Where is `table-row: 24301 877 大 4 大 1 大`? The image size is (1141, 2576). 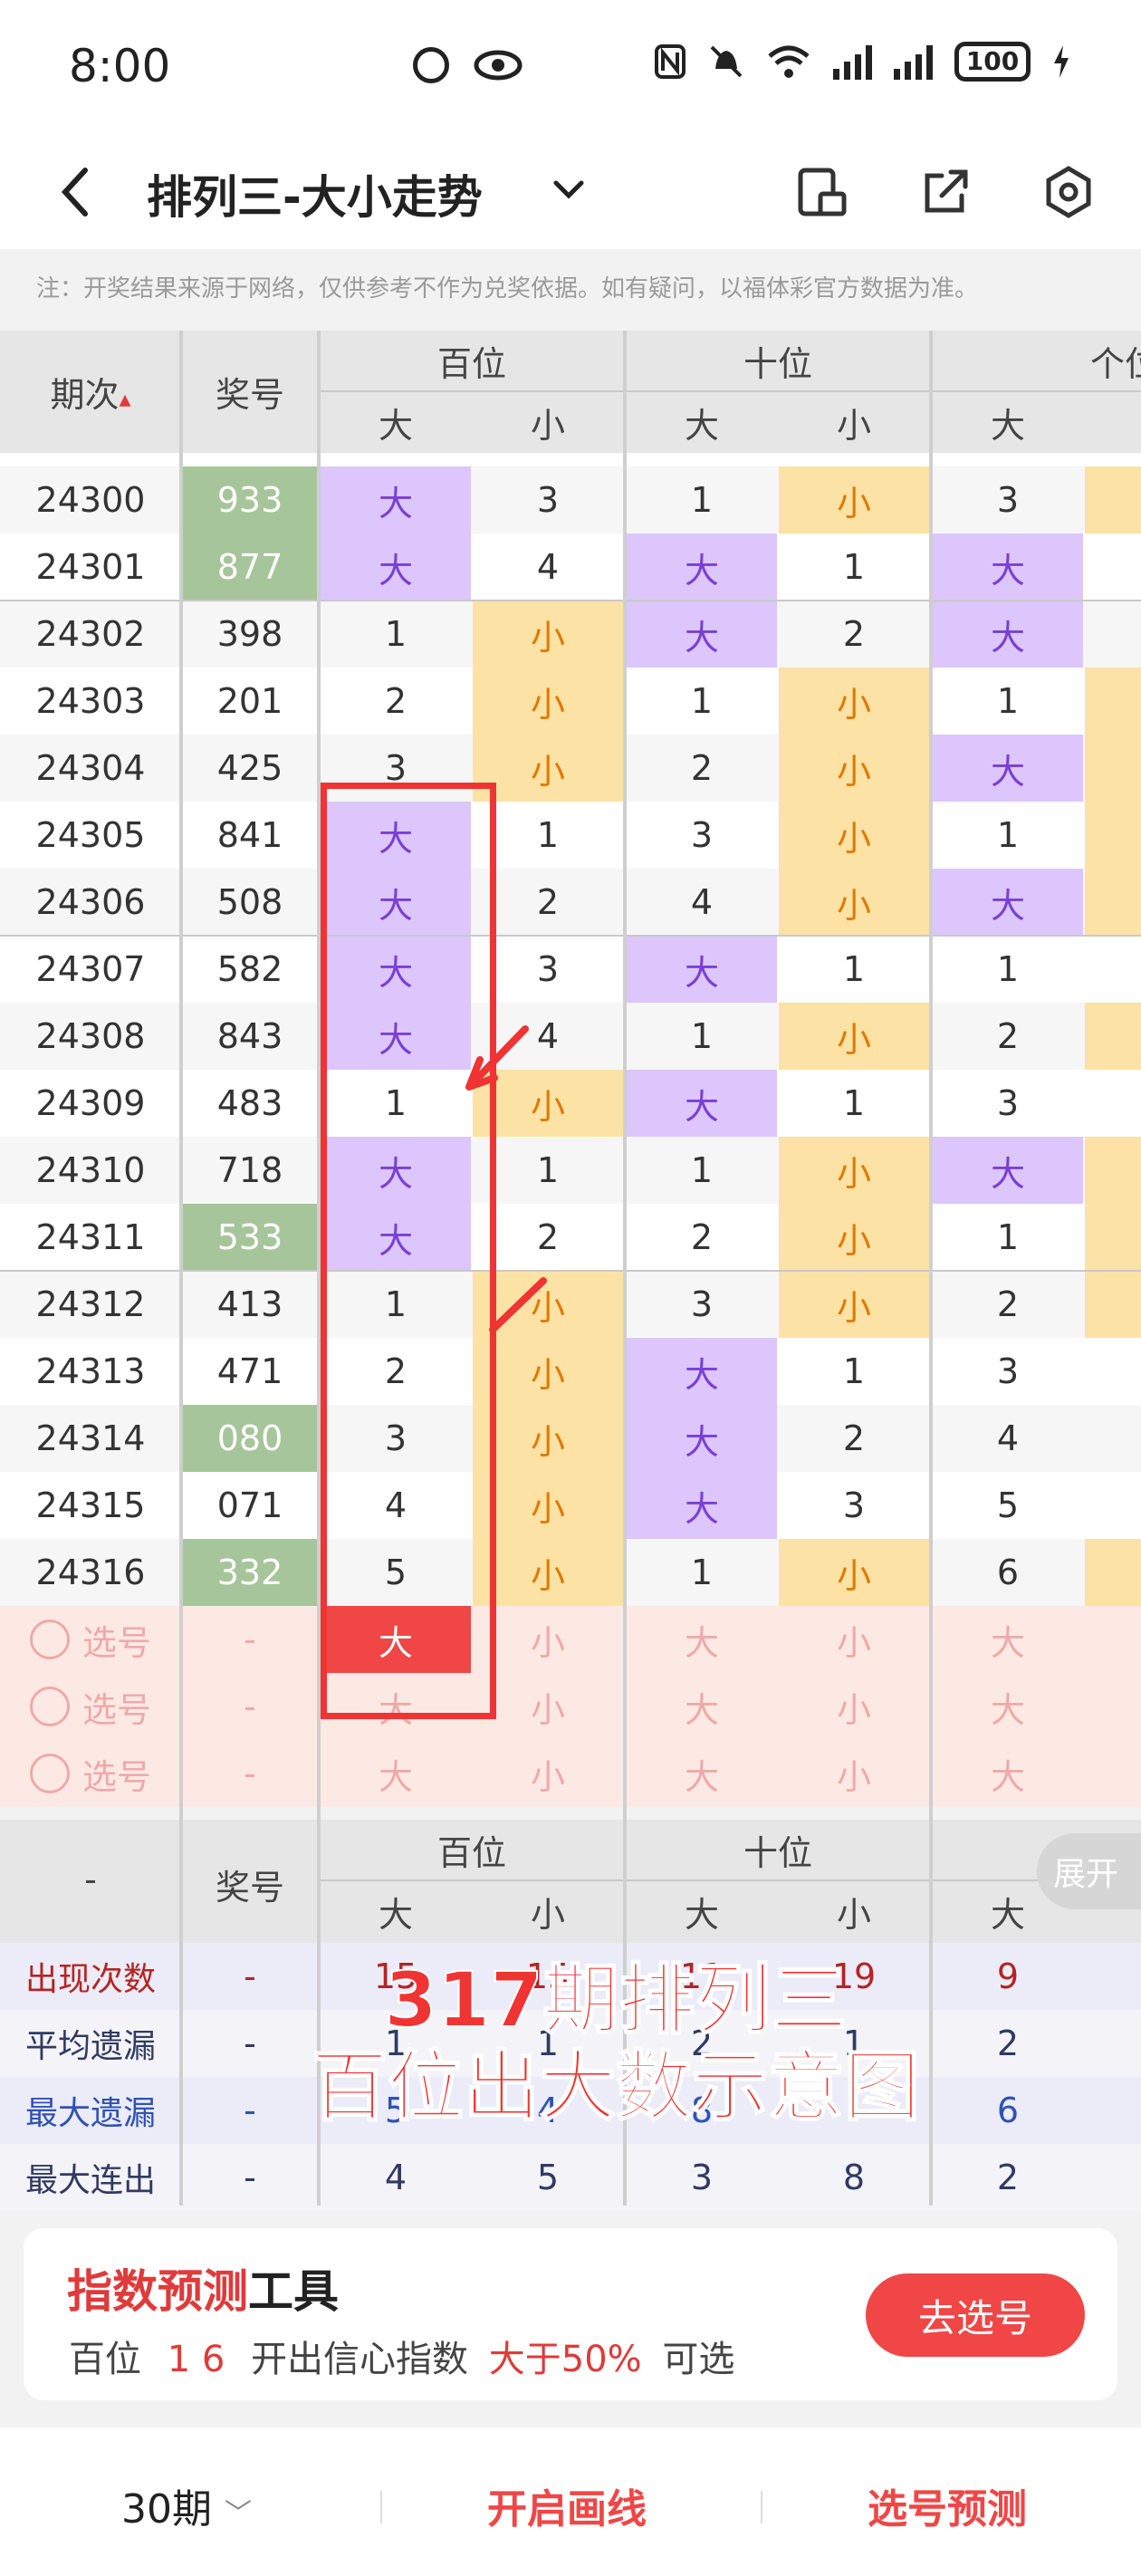
table-row: 24301 877 大 4 大 1 大 is located at coordinates (570, 567).